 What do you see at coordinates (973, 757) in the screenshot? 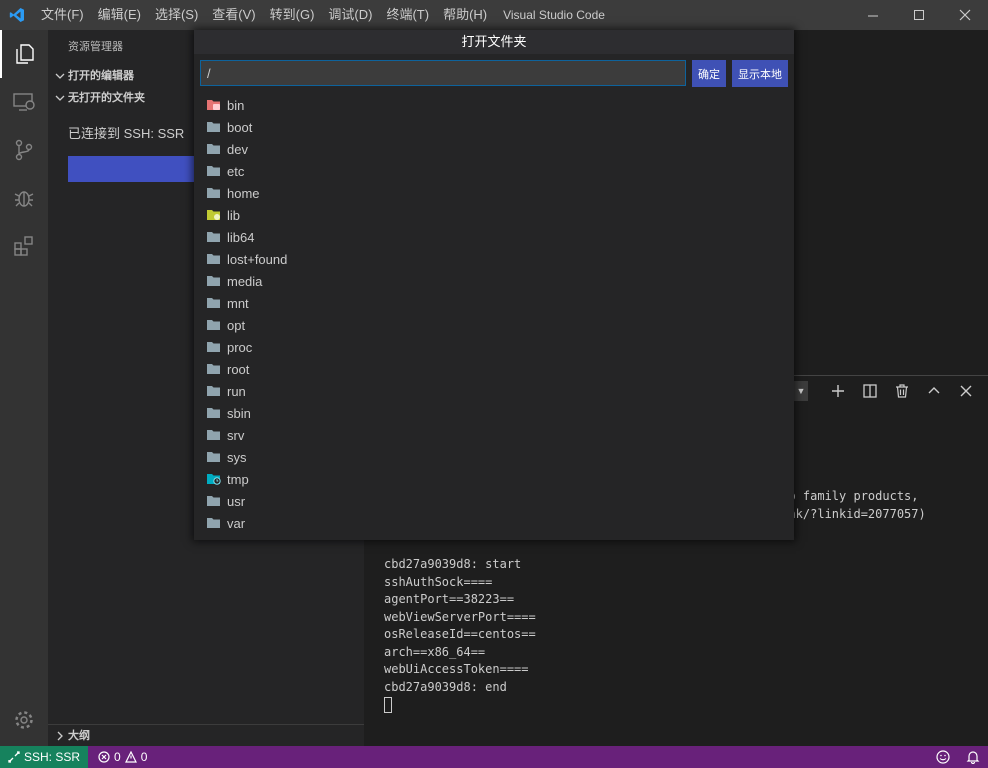
I see `notifications-button` at bounding box center [973, 757].